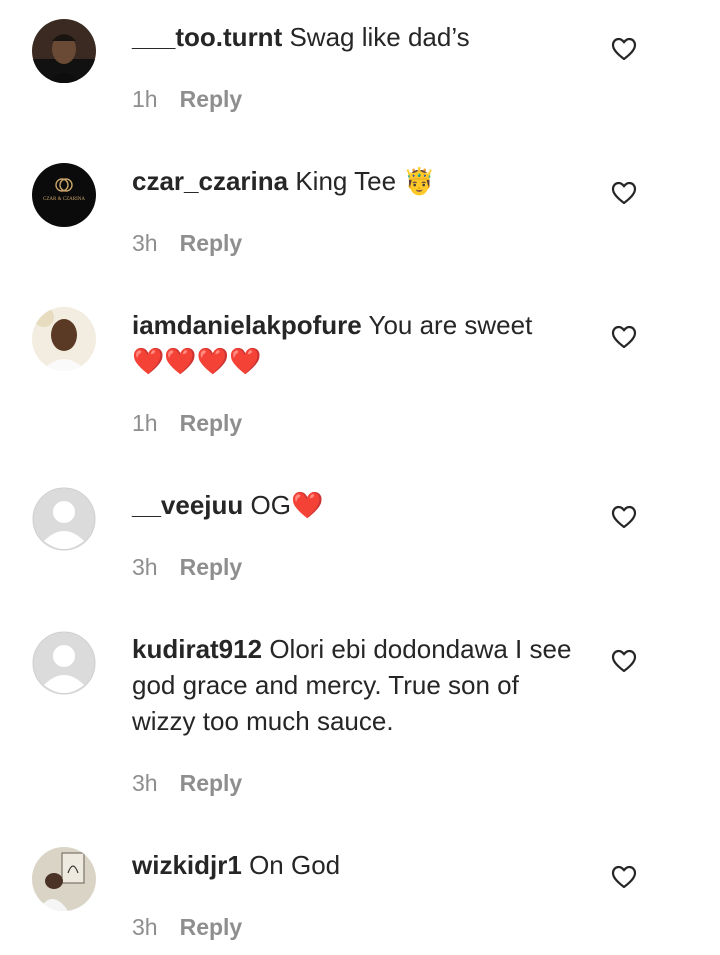  Describe the element at coordinates (379, 37) in the screenshot. I see `comment-text: Swag like dad’s` at that location.